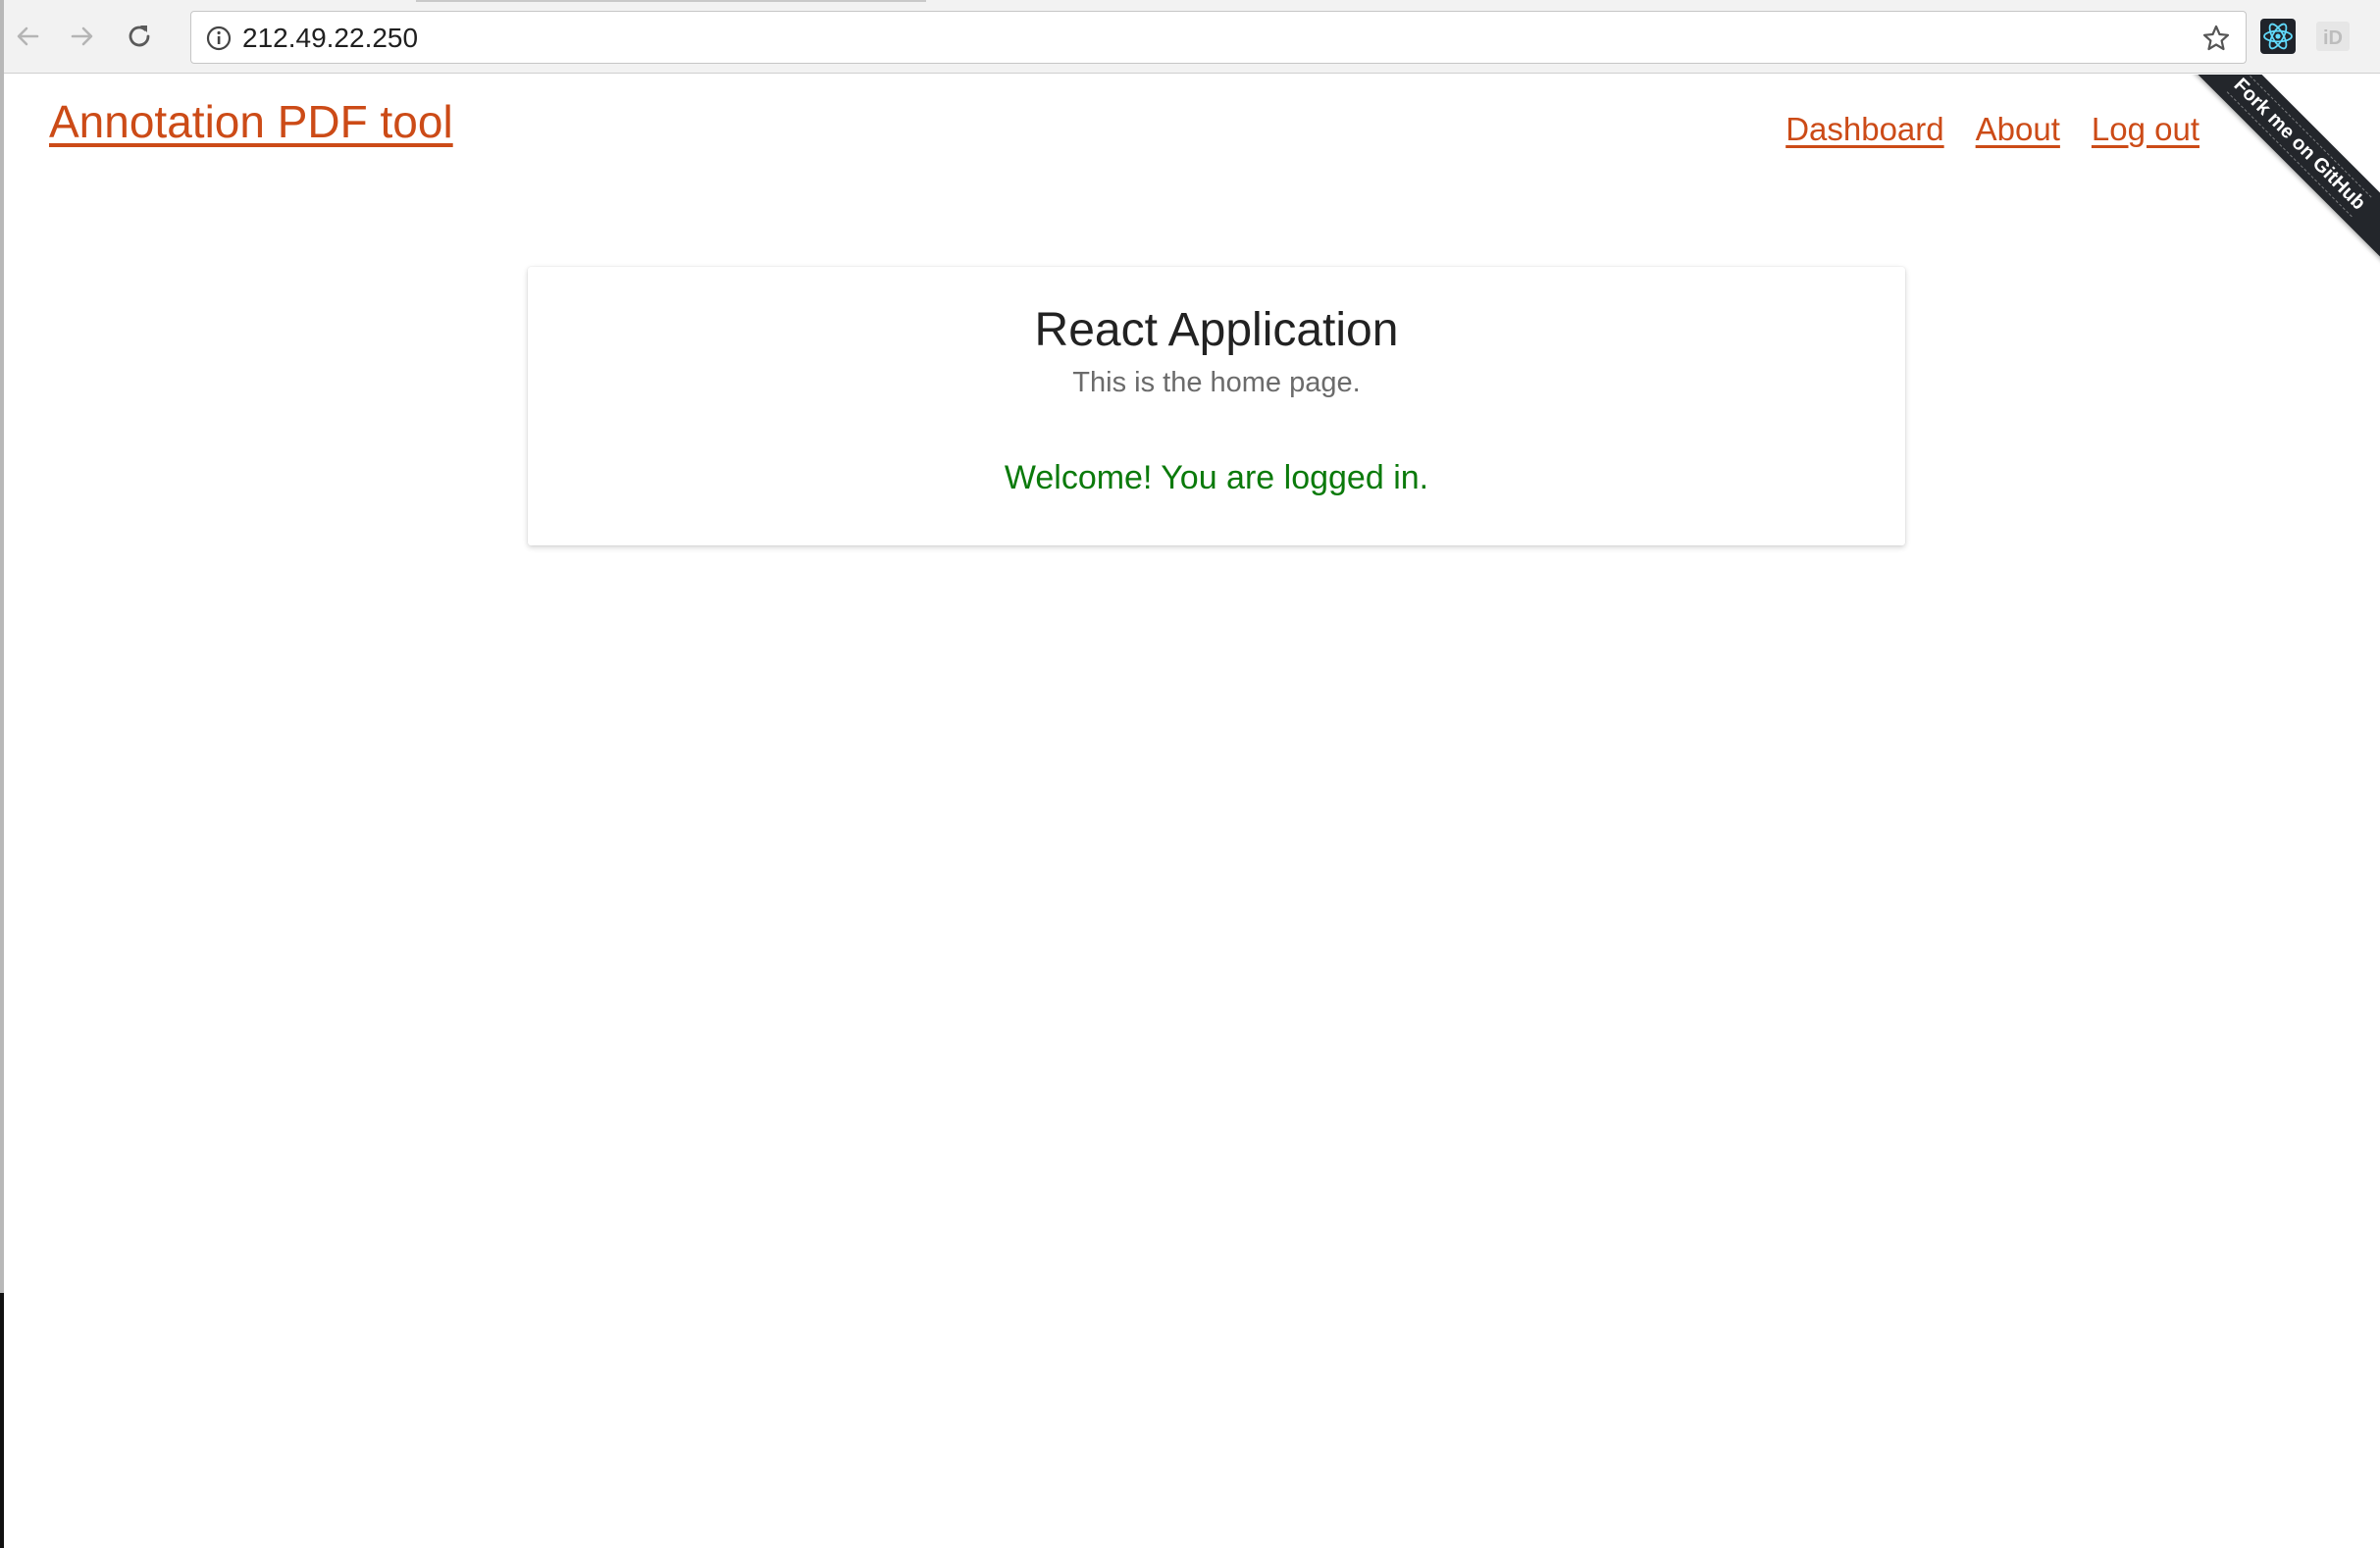 The width and height of the screenshot is (2380, 1548). I want to click on react-devtools-extension, so click(2278, 36).